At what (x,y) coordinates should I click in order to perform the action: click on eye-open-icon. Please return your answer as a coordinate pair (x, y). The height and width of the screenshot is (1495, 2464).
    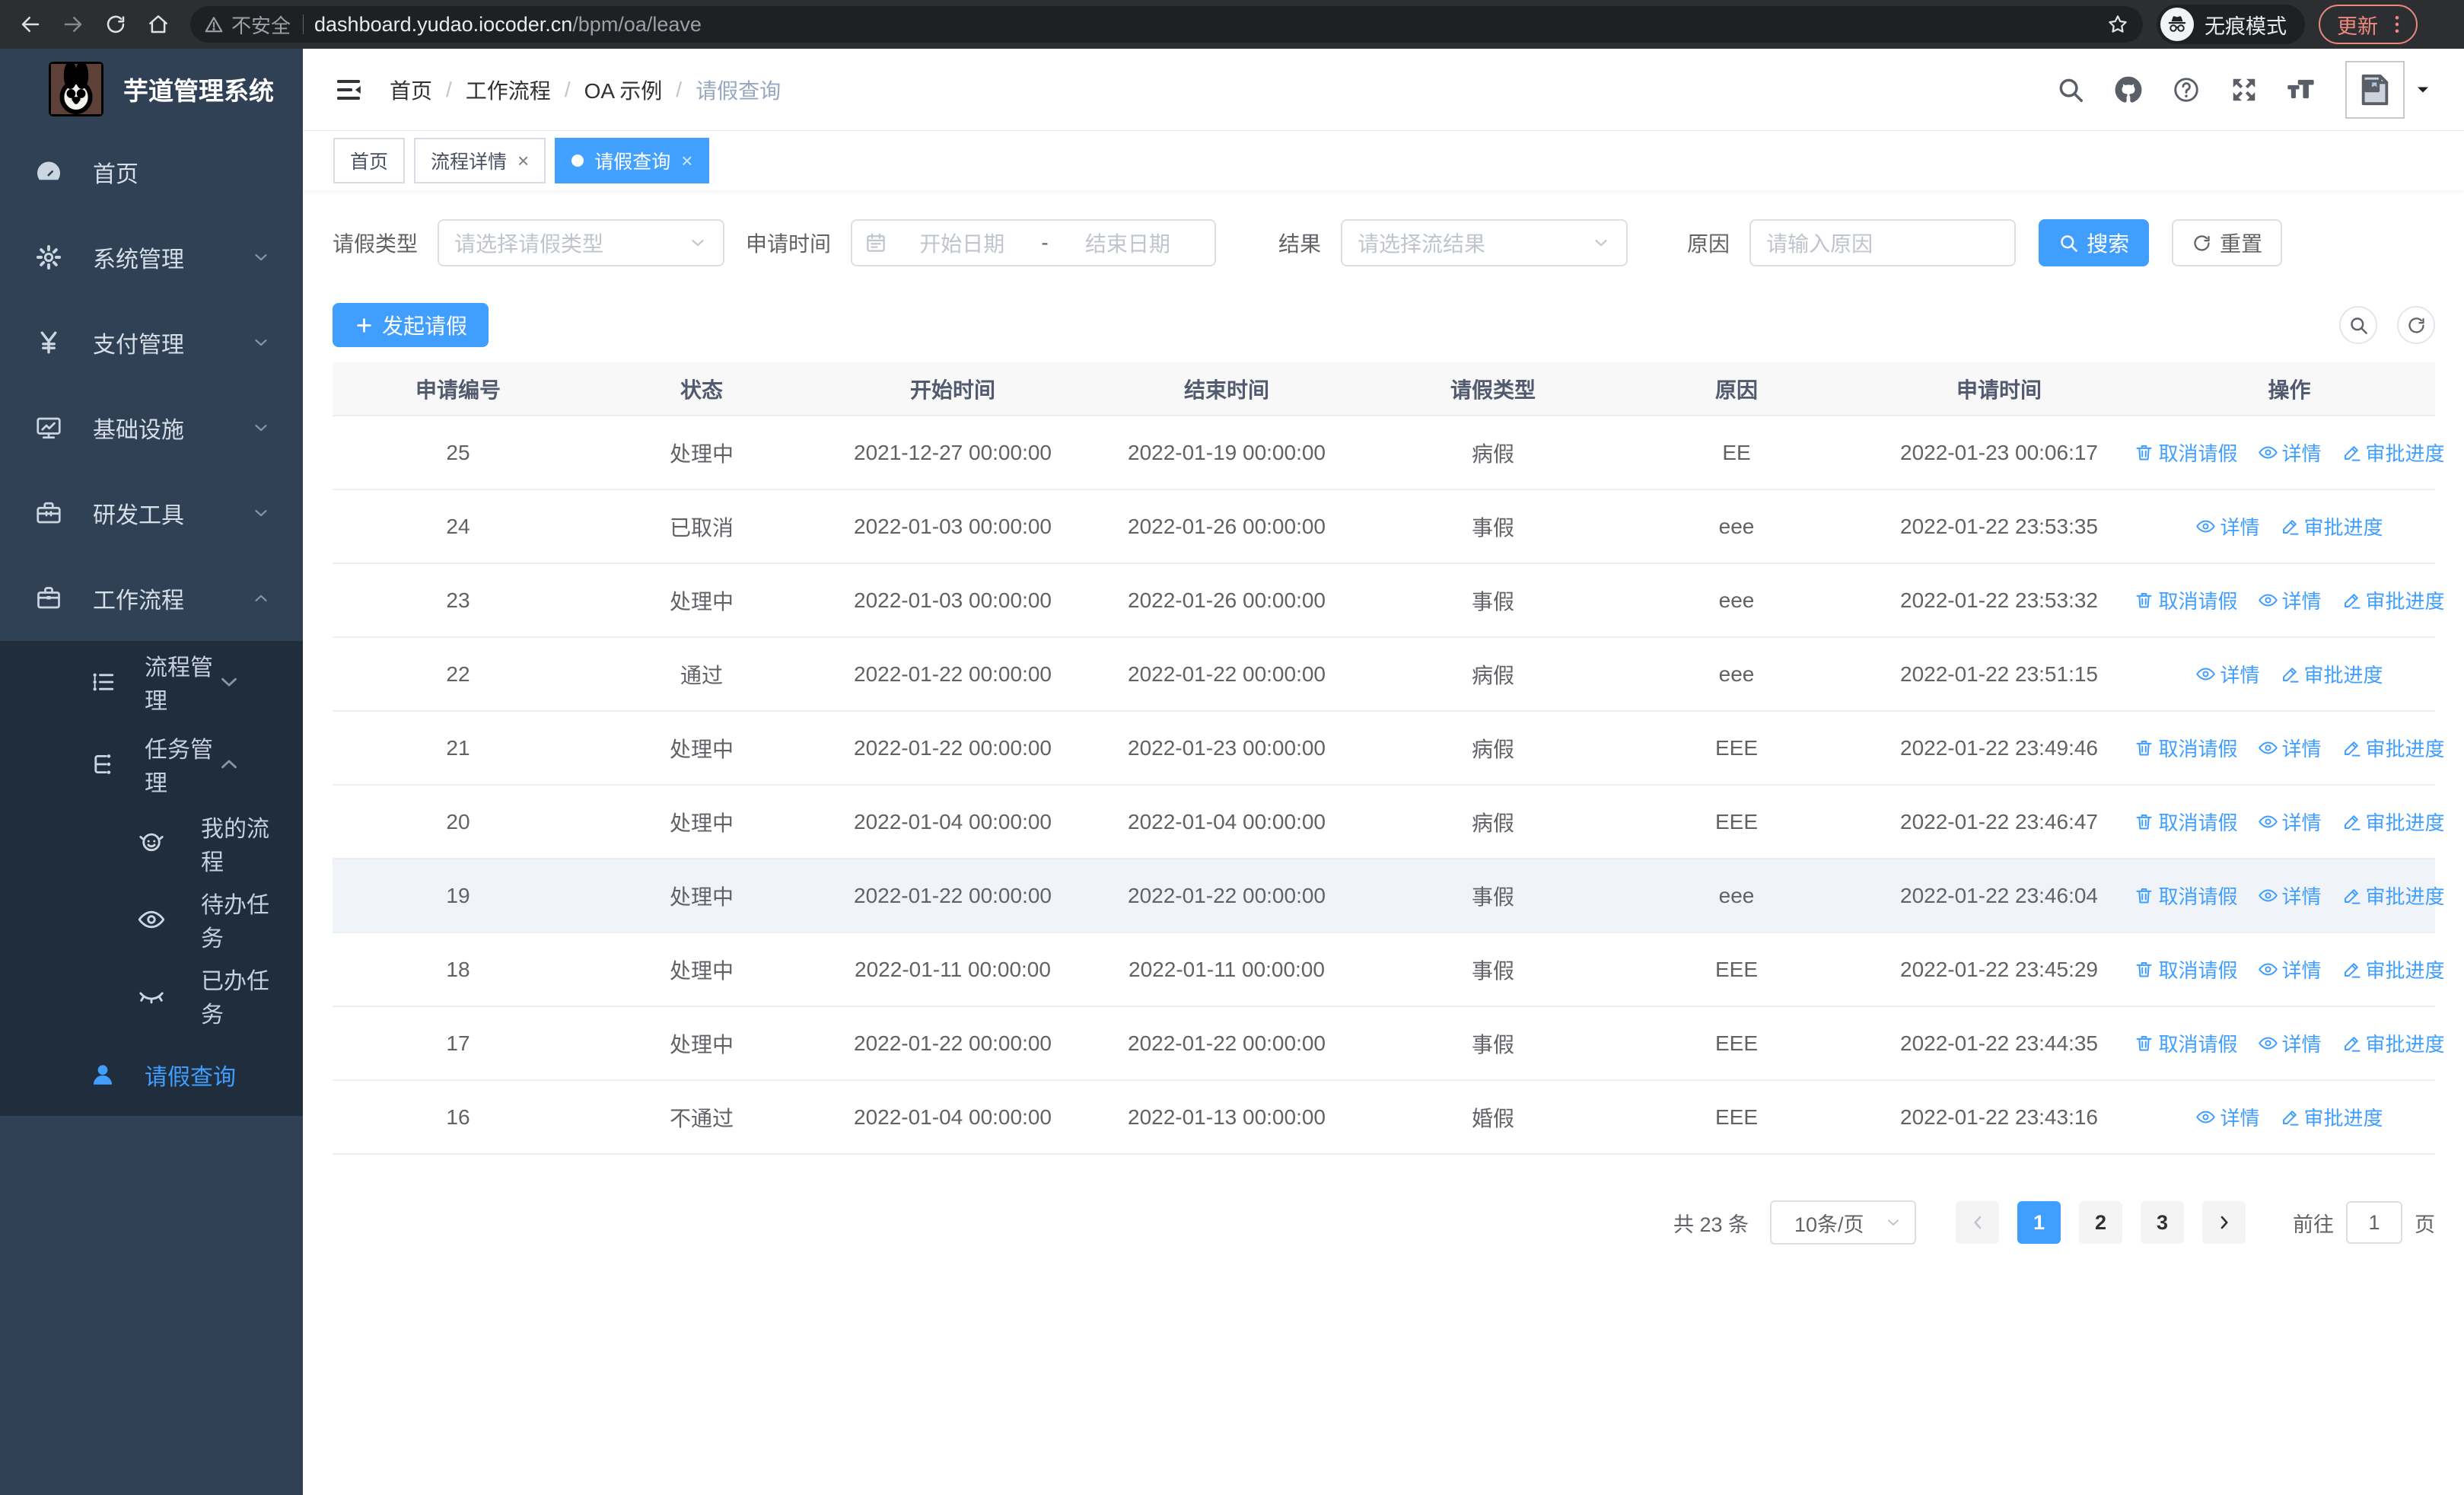
    Looking at the image, I should click on (2268, 600).